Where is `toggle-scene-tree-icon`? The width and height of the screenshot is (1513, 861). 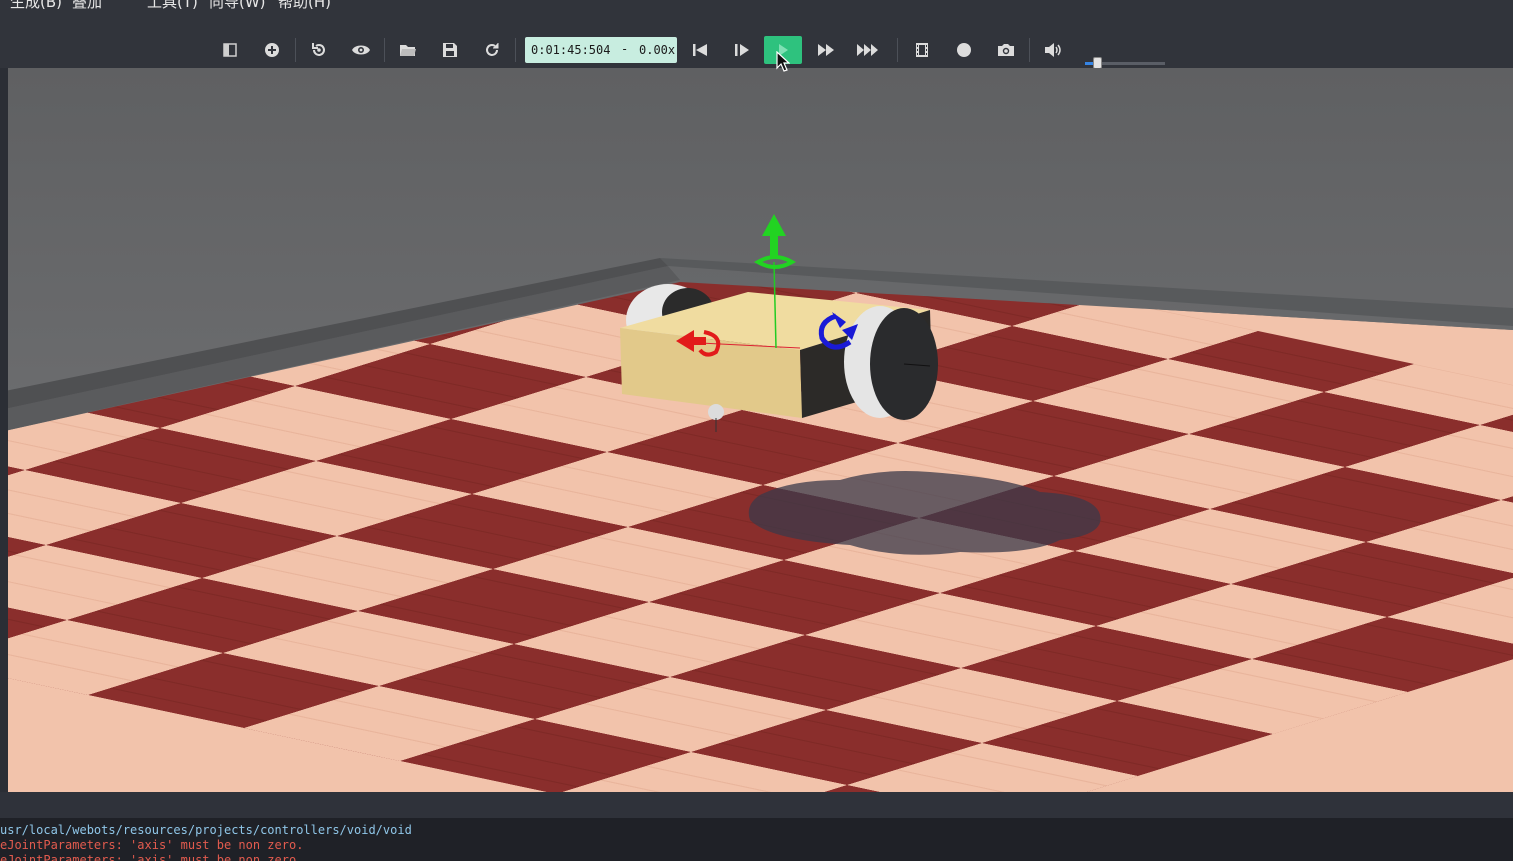 toggle-scene-tree-icon is located at coordinates (230, 50).